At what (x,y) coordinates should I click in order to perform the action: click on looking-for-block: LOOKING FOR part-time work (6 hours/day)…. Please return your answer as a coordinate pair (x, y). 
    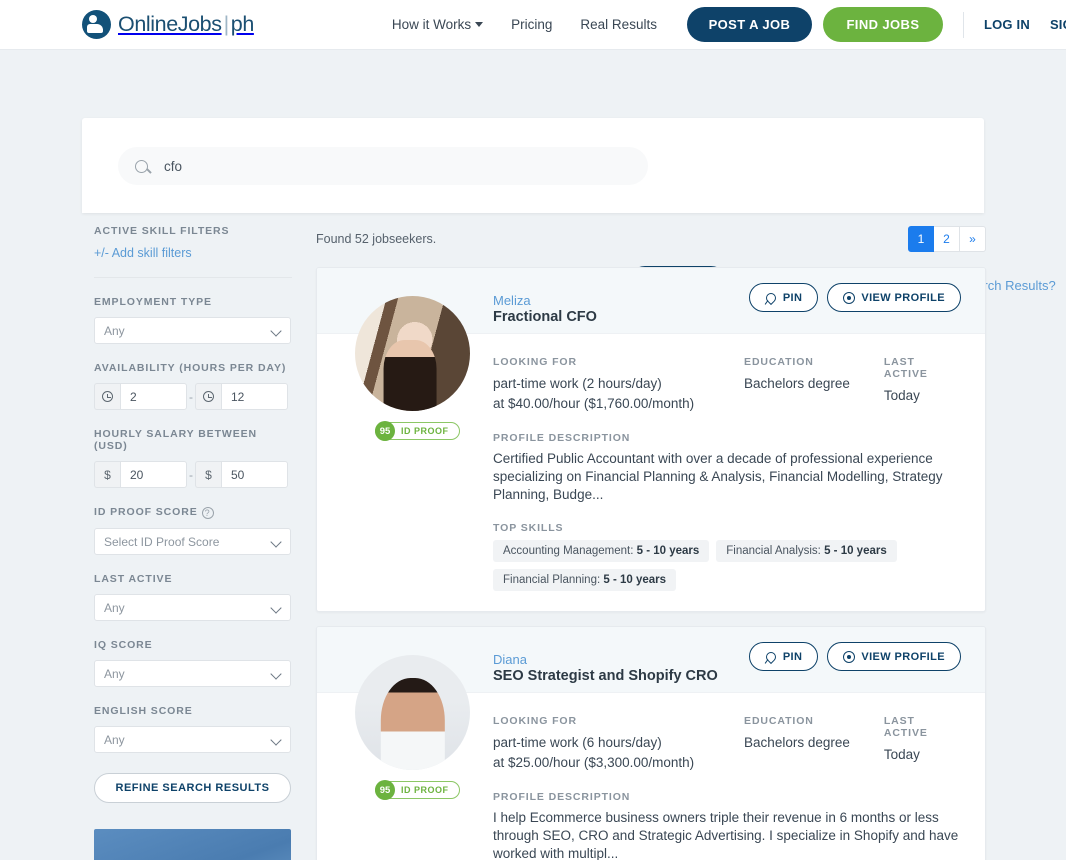
    Looking at the image, I should click on (618, 744).